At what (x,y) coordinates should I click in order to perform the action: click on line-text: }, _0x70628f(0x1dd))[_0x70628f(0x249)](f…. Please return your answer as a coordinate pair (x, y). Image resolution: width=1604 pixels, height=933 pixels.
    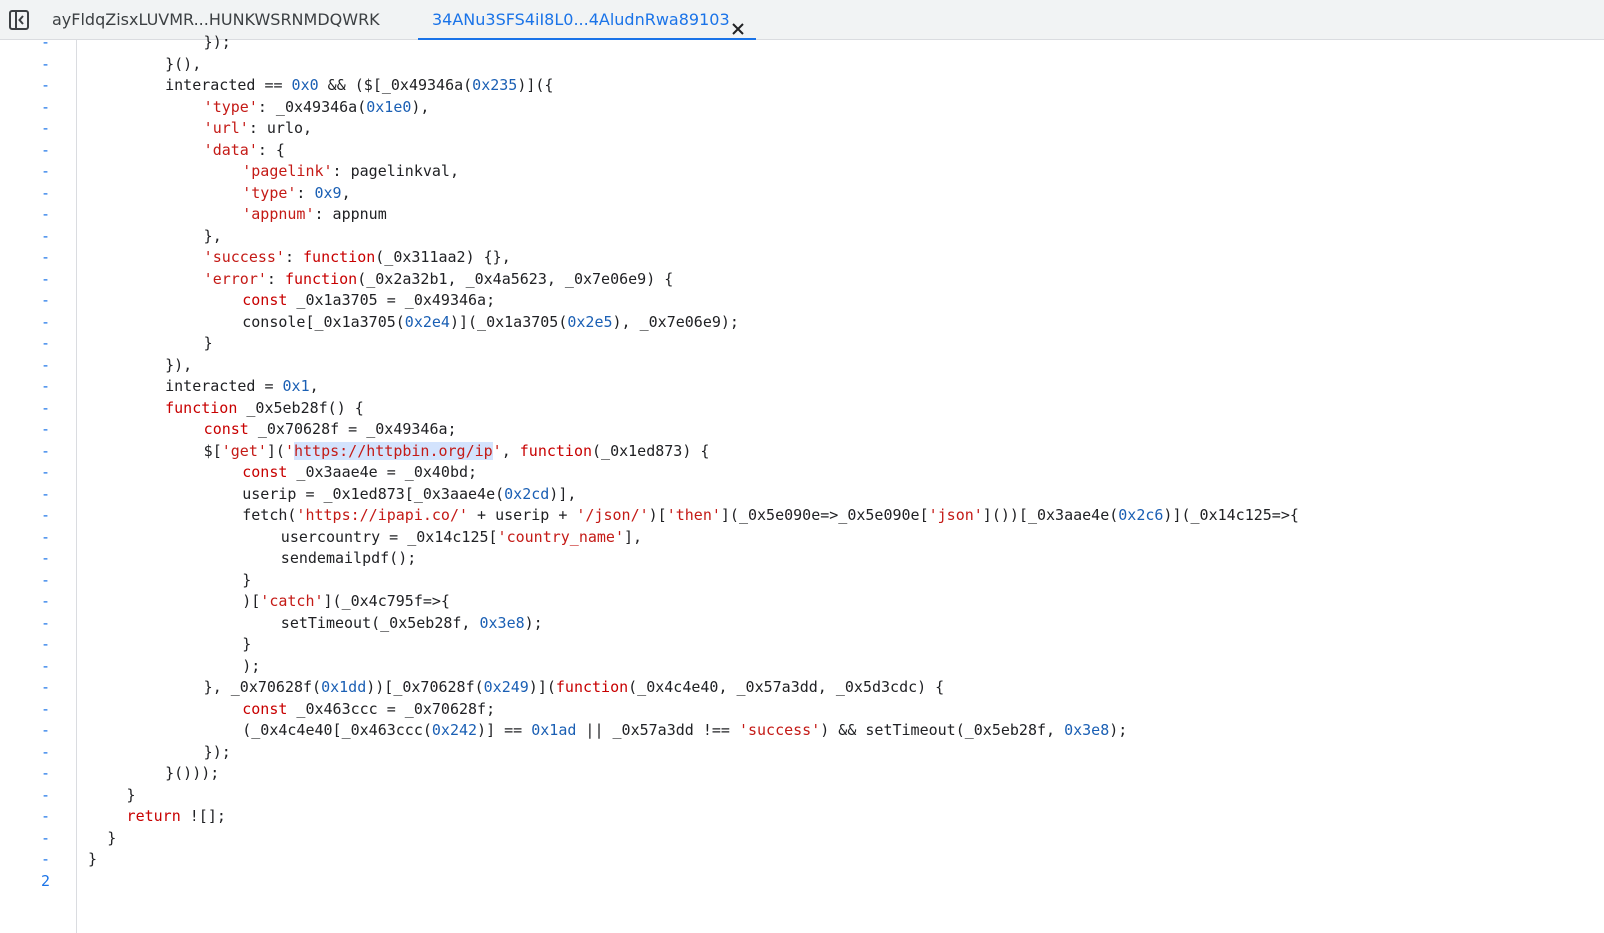
    Looking at the image, I should click on (516, 688).